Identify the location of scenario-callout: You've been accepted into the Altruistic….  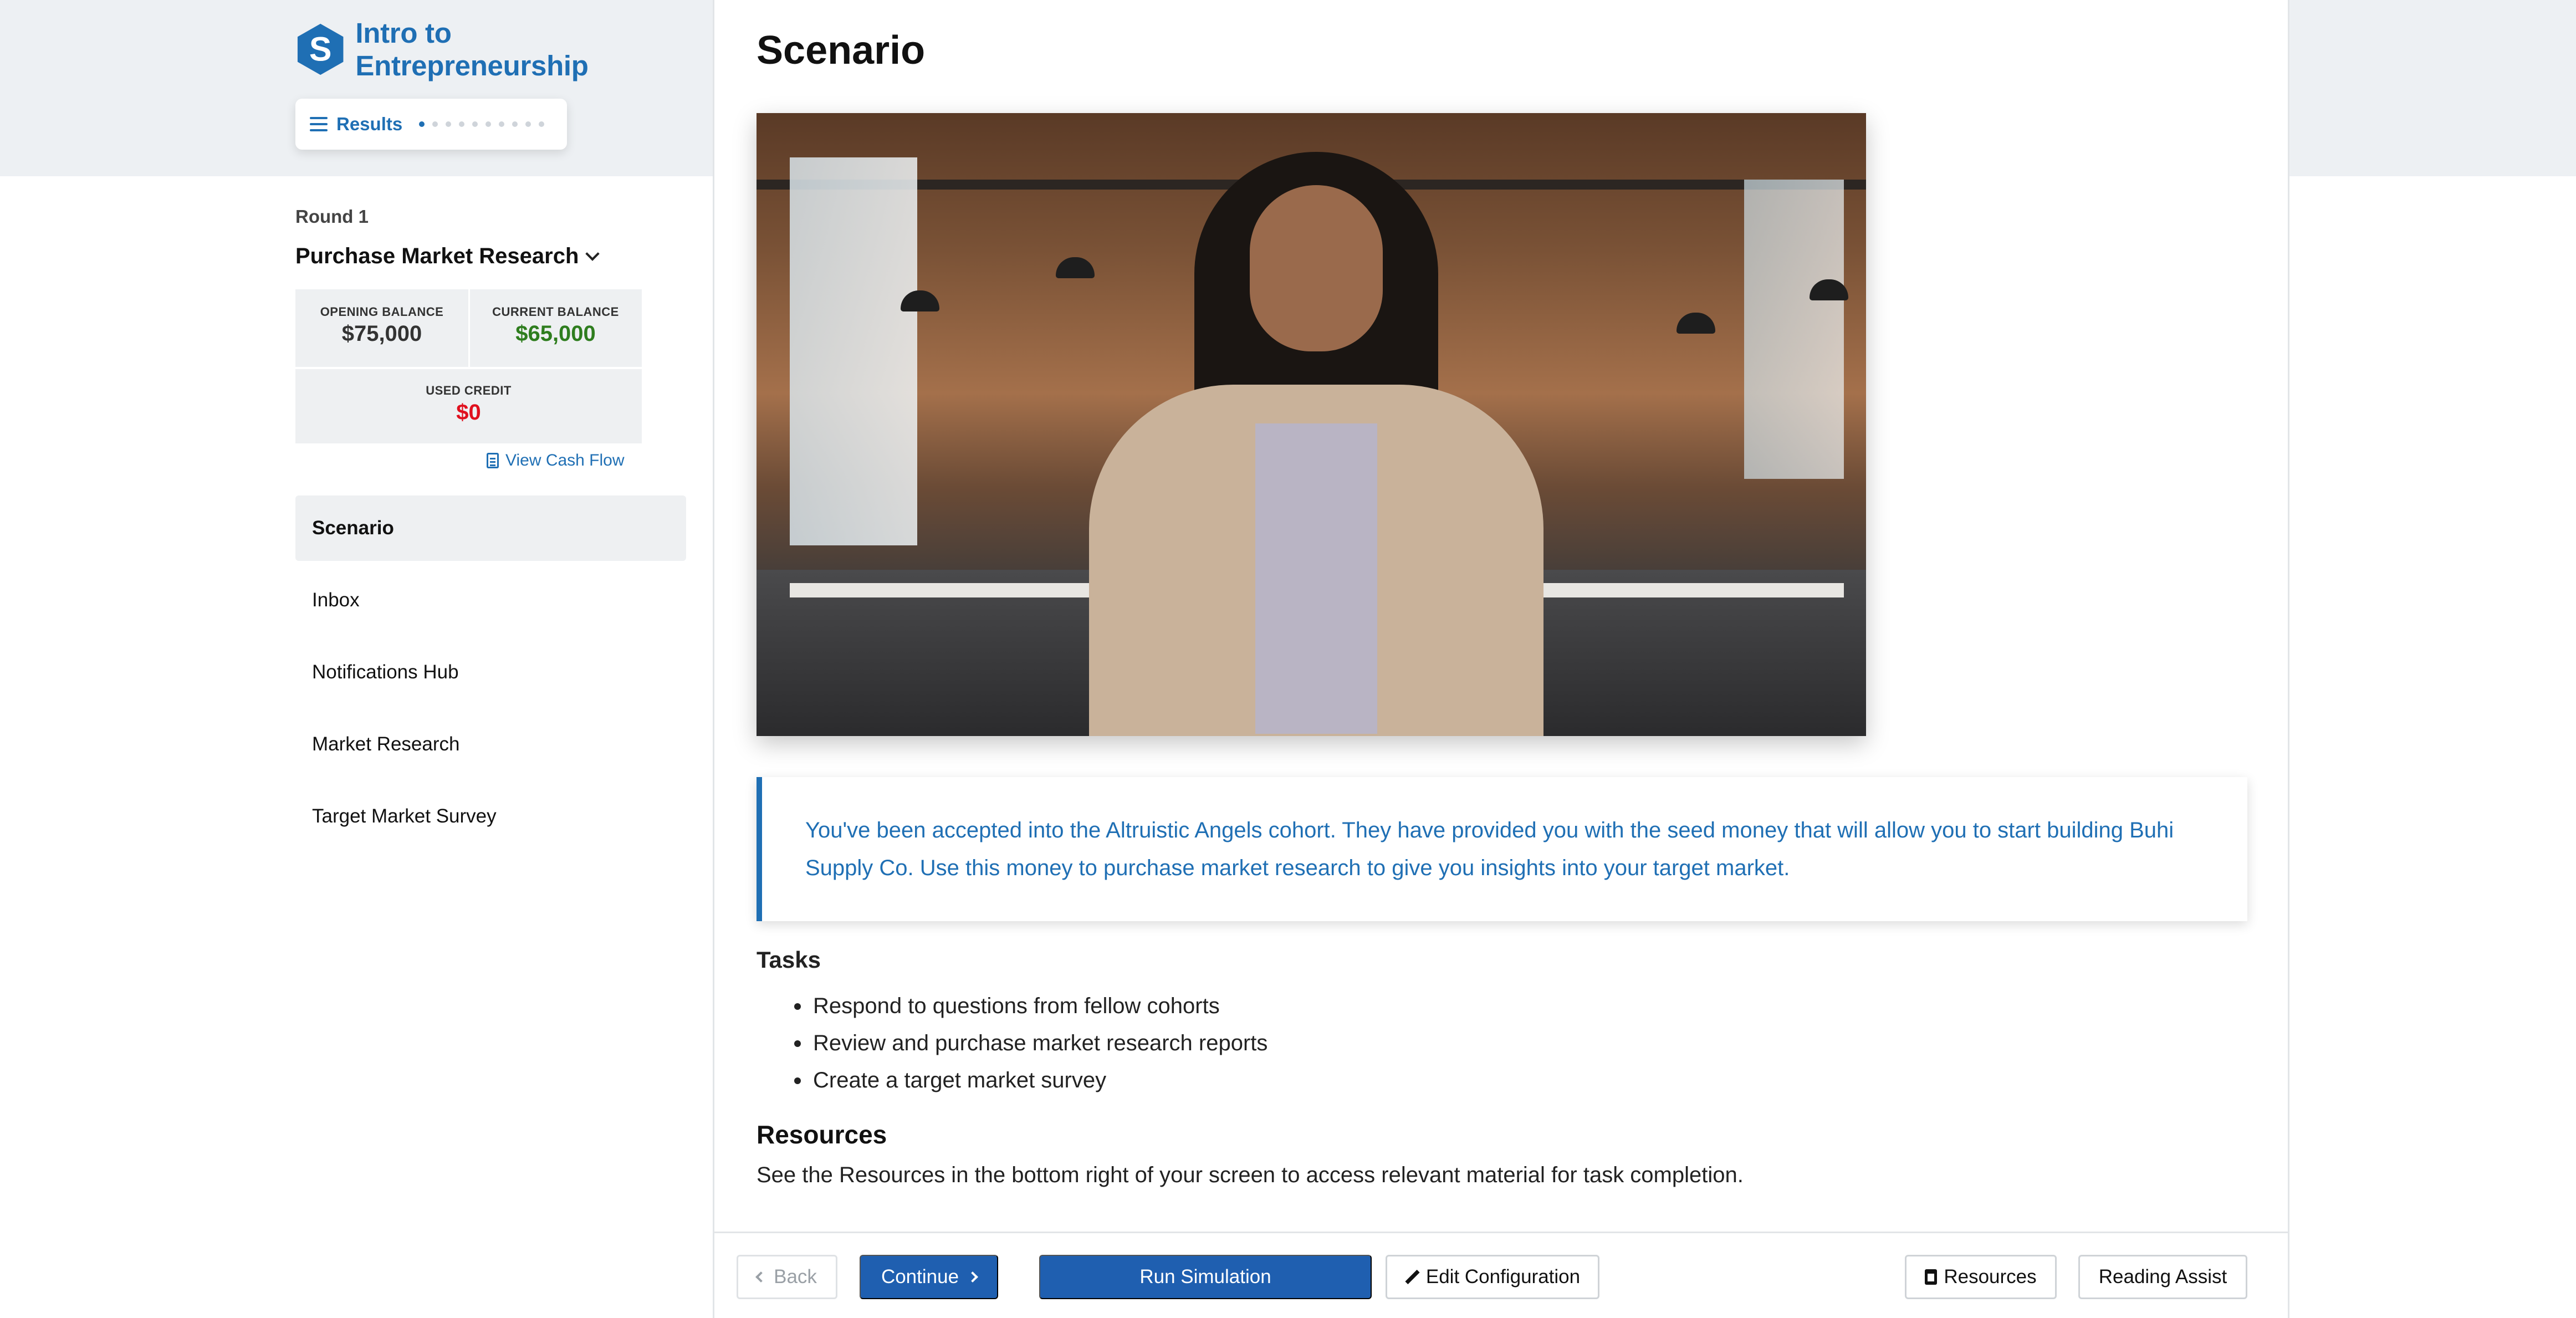
(1502, 849).